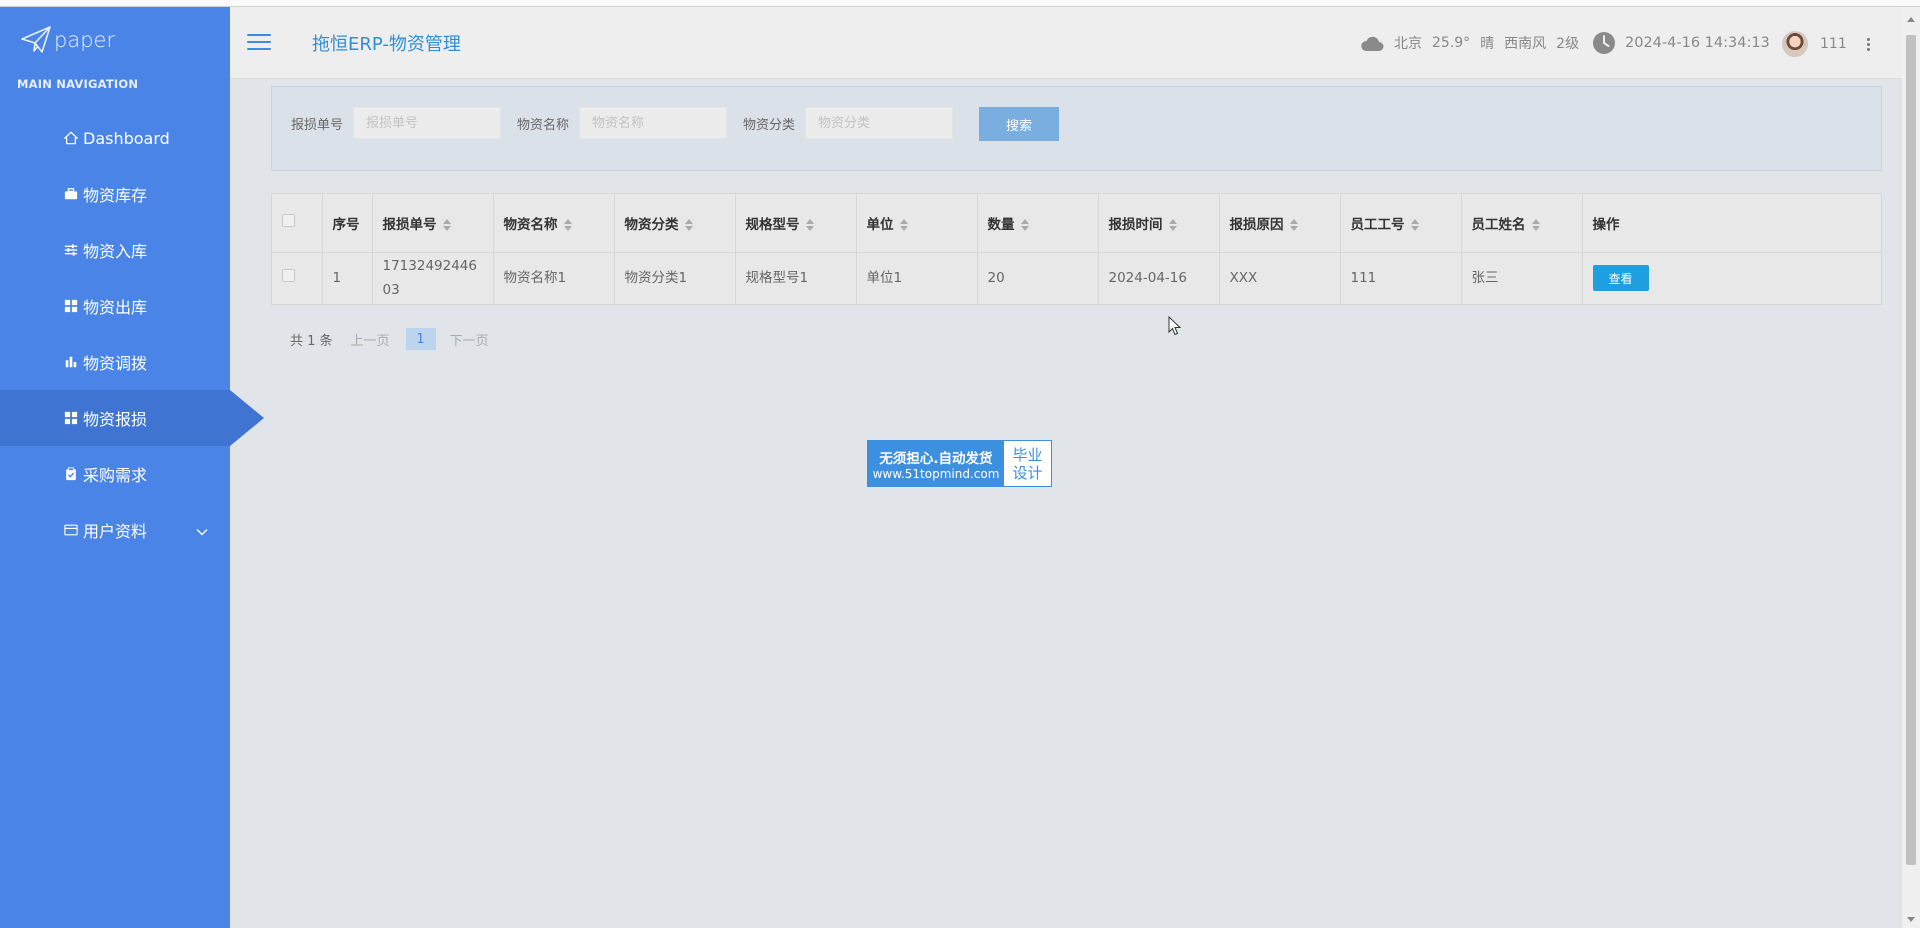  I want to click on scrollbar-thumb, so click(1911, 450).